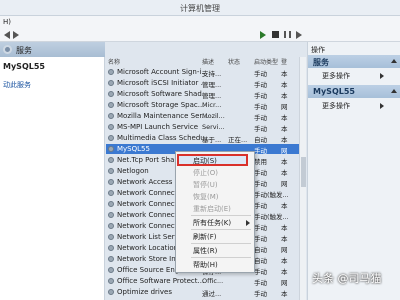  What do you see at coordinates (266, 61) in the screenshot?
I see `column-startup-type: 启动类型` at bounding box center [266, 61].